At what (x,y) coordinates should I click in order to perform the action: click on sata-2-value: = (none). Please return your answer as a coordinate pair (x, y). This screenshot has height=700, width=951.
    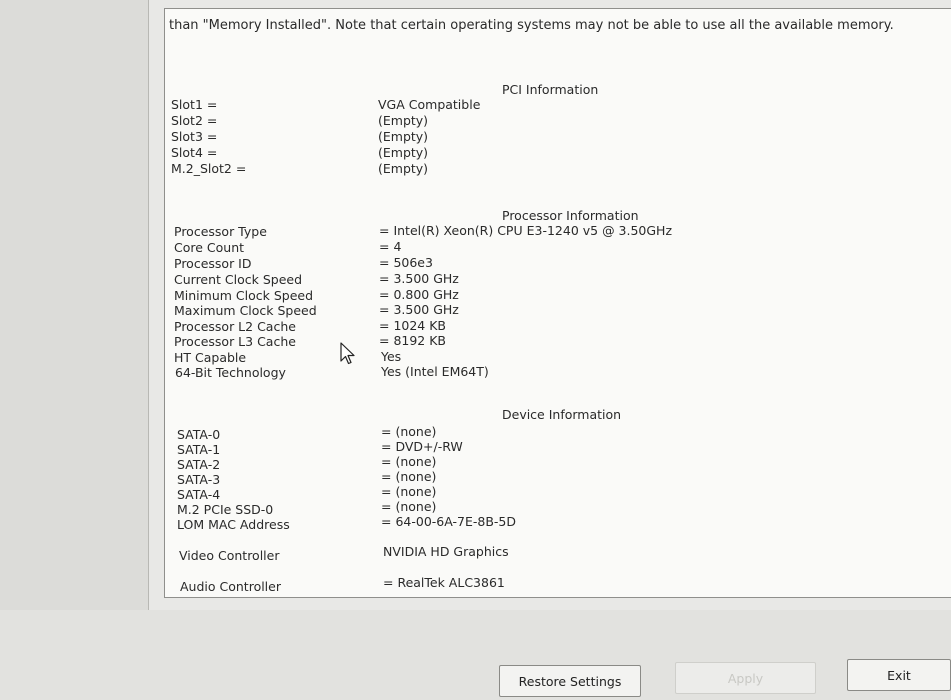
    Looking at the image, I should click on (409, 461).